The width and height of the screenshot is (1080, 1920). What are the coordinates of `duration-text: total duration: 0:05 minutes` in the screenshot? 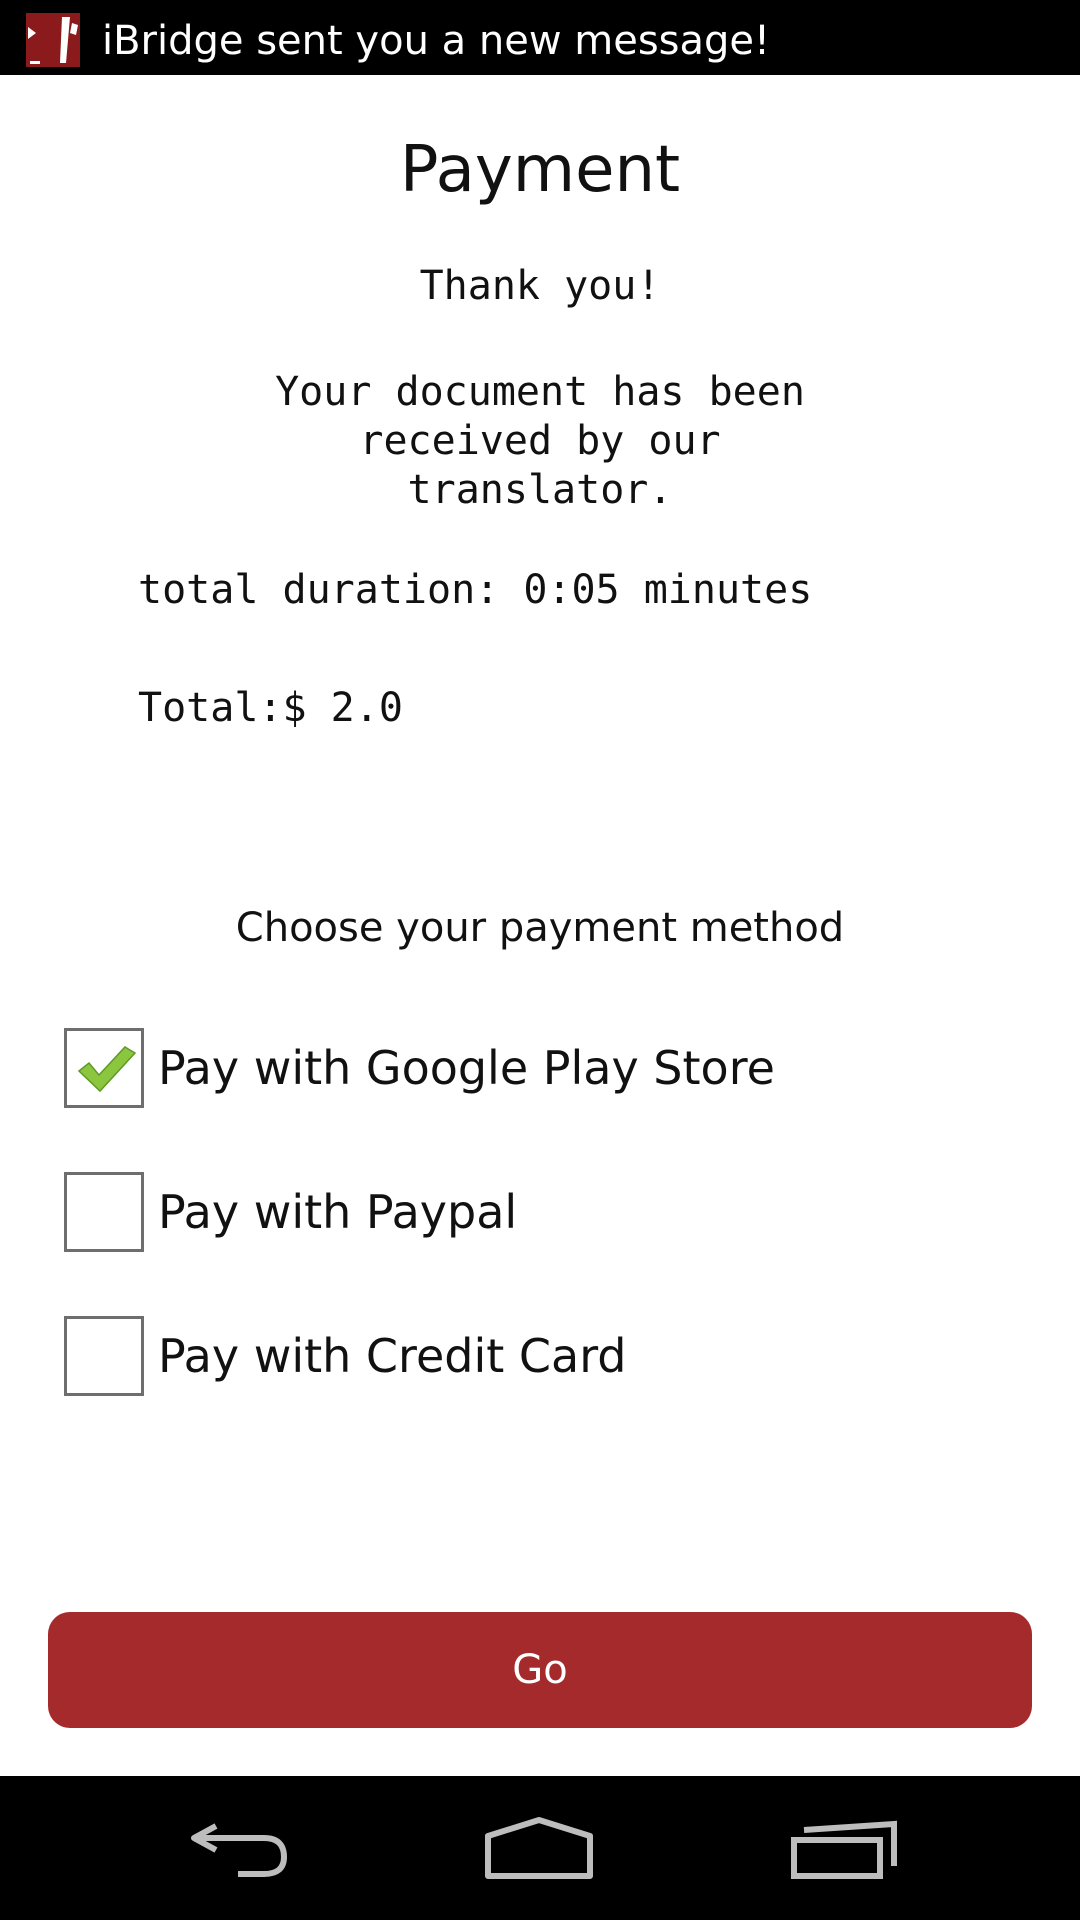 It's located at (475, 590).